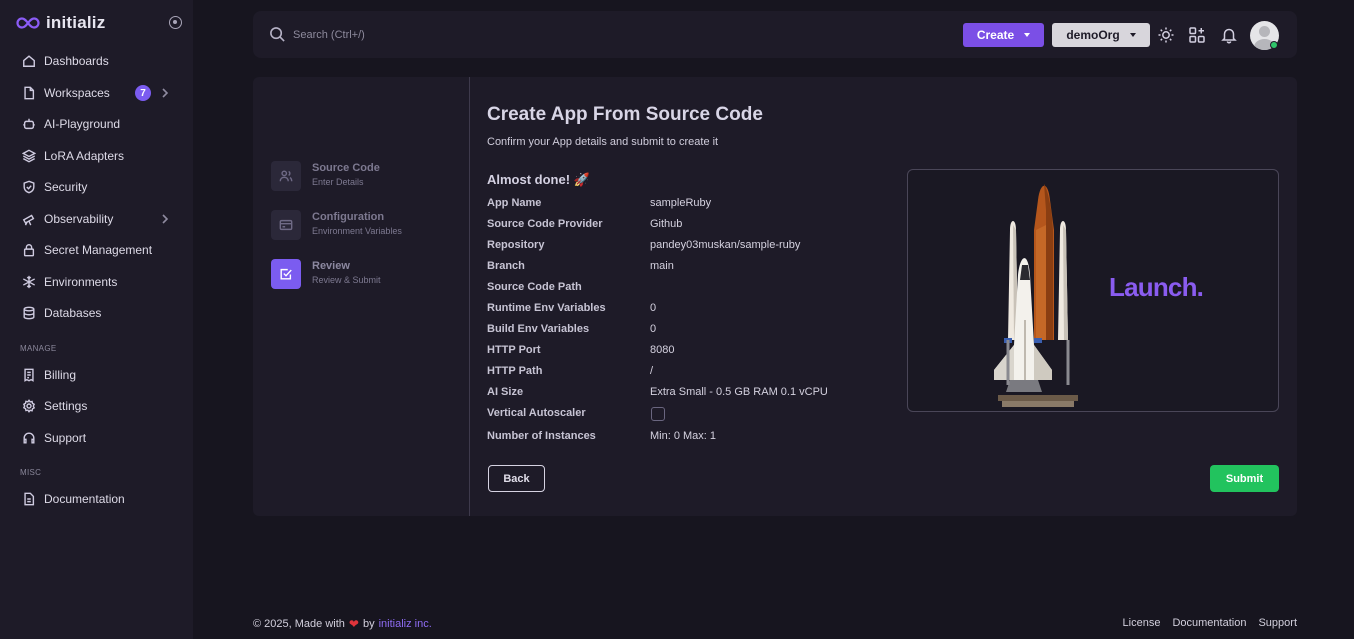 The width and height of the screenshot is (1354, 639). Describe the element at coordinates (175, 22) in the screenshot. I see `sidebar-collapse-icon` at that location.